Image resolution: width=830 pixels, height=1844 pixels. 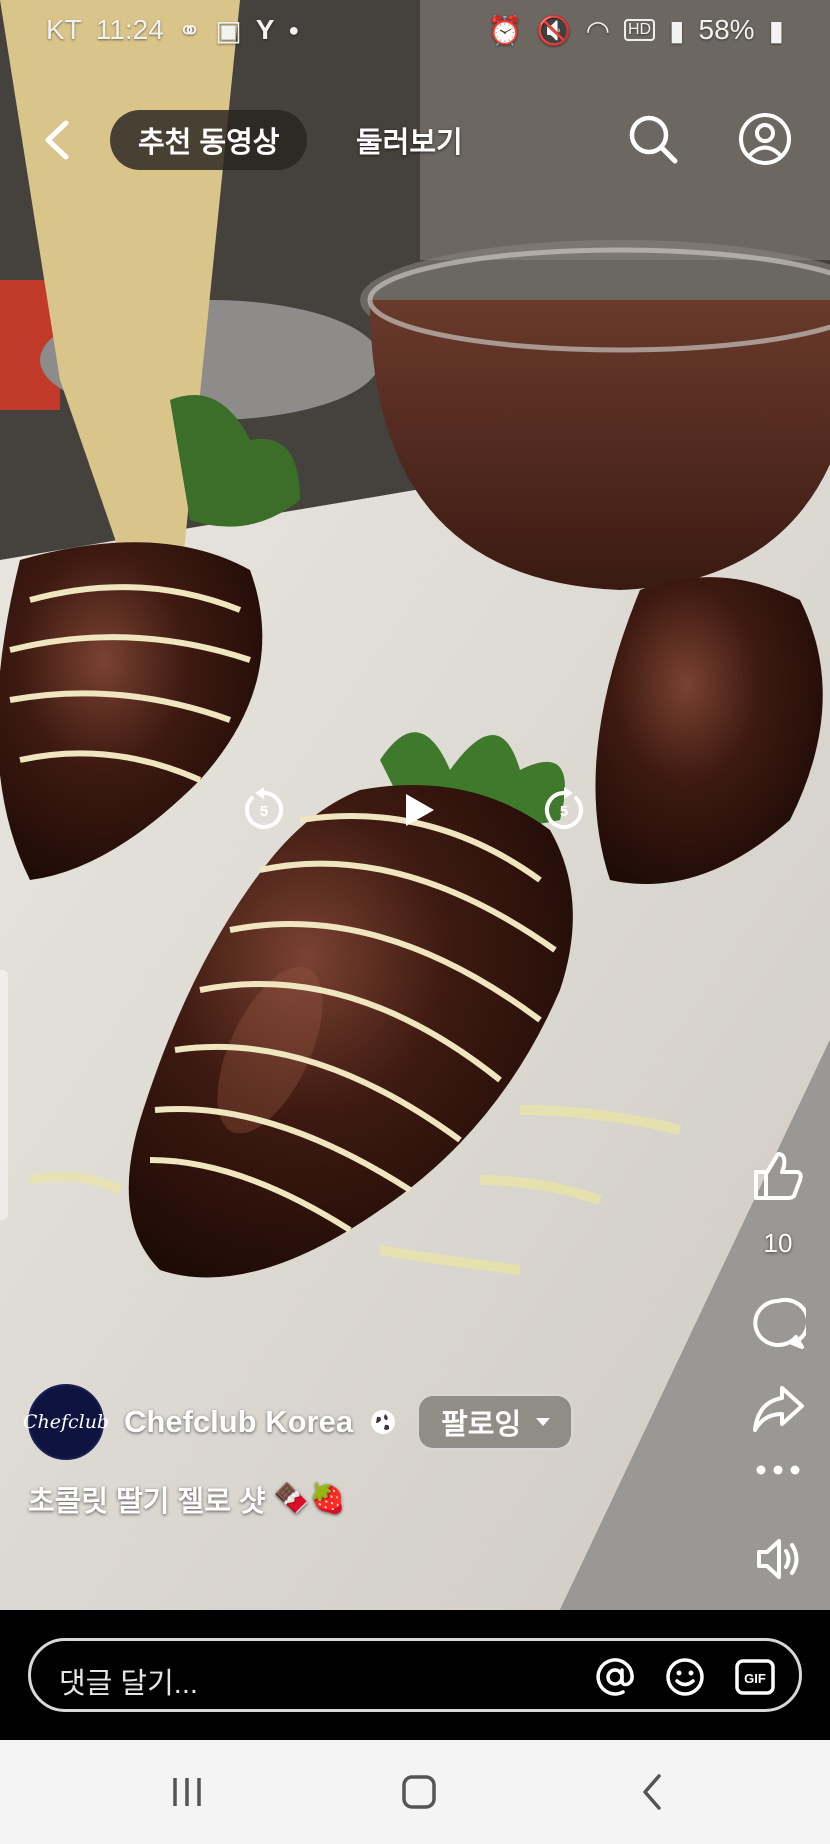 What do you see at coordinates (505, 30) in the screenshot?
I see `alarm-icon: ⏰` at bounding box center [505, 30].